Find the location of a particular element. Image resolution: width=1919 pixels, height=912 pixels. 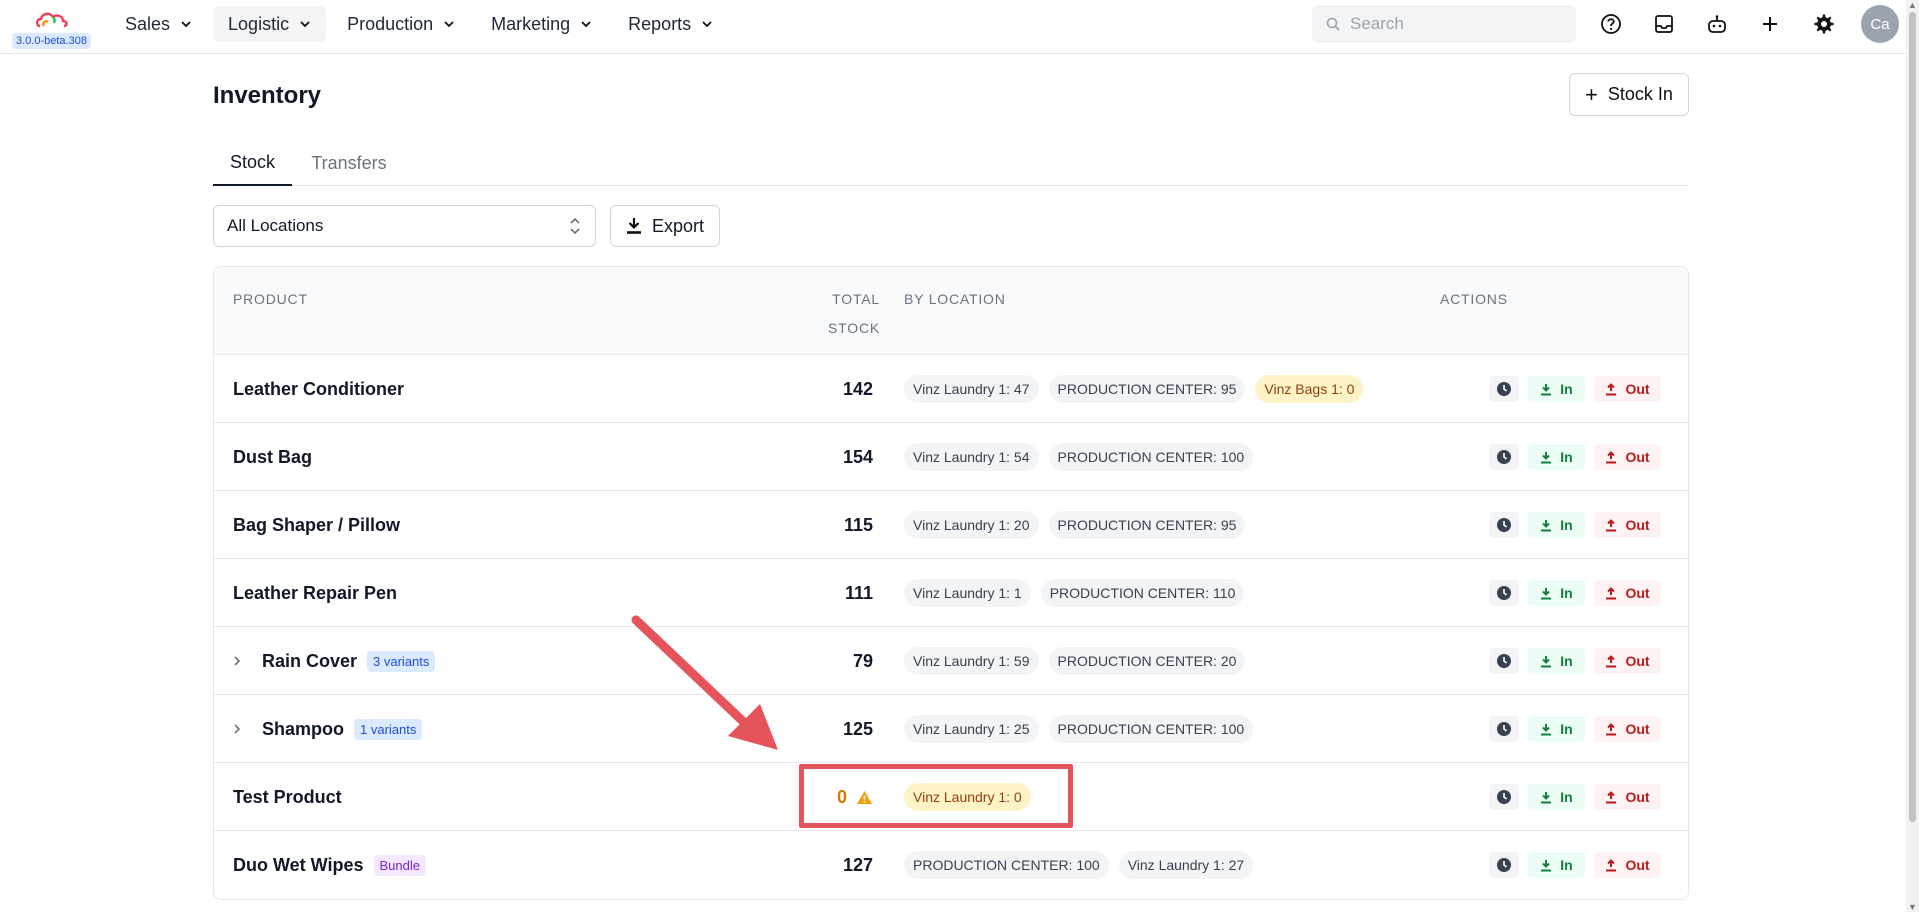

settings-button is located at coordinates (1823, 24).